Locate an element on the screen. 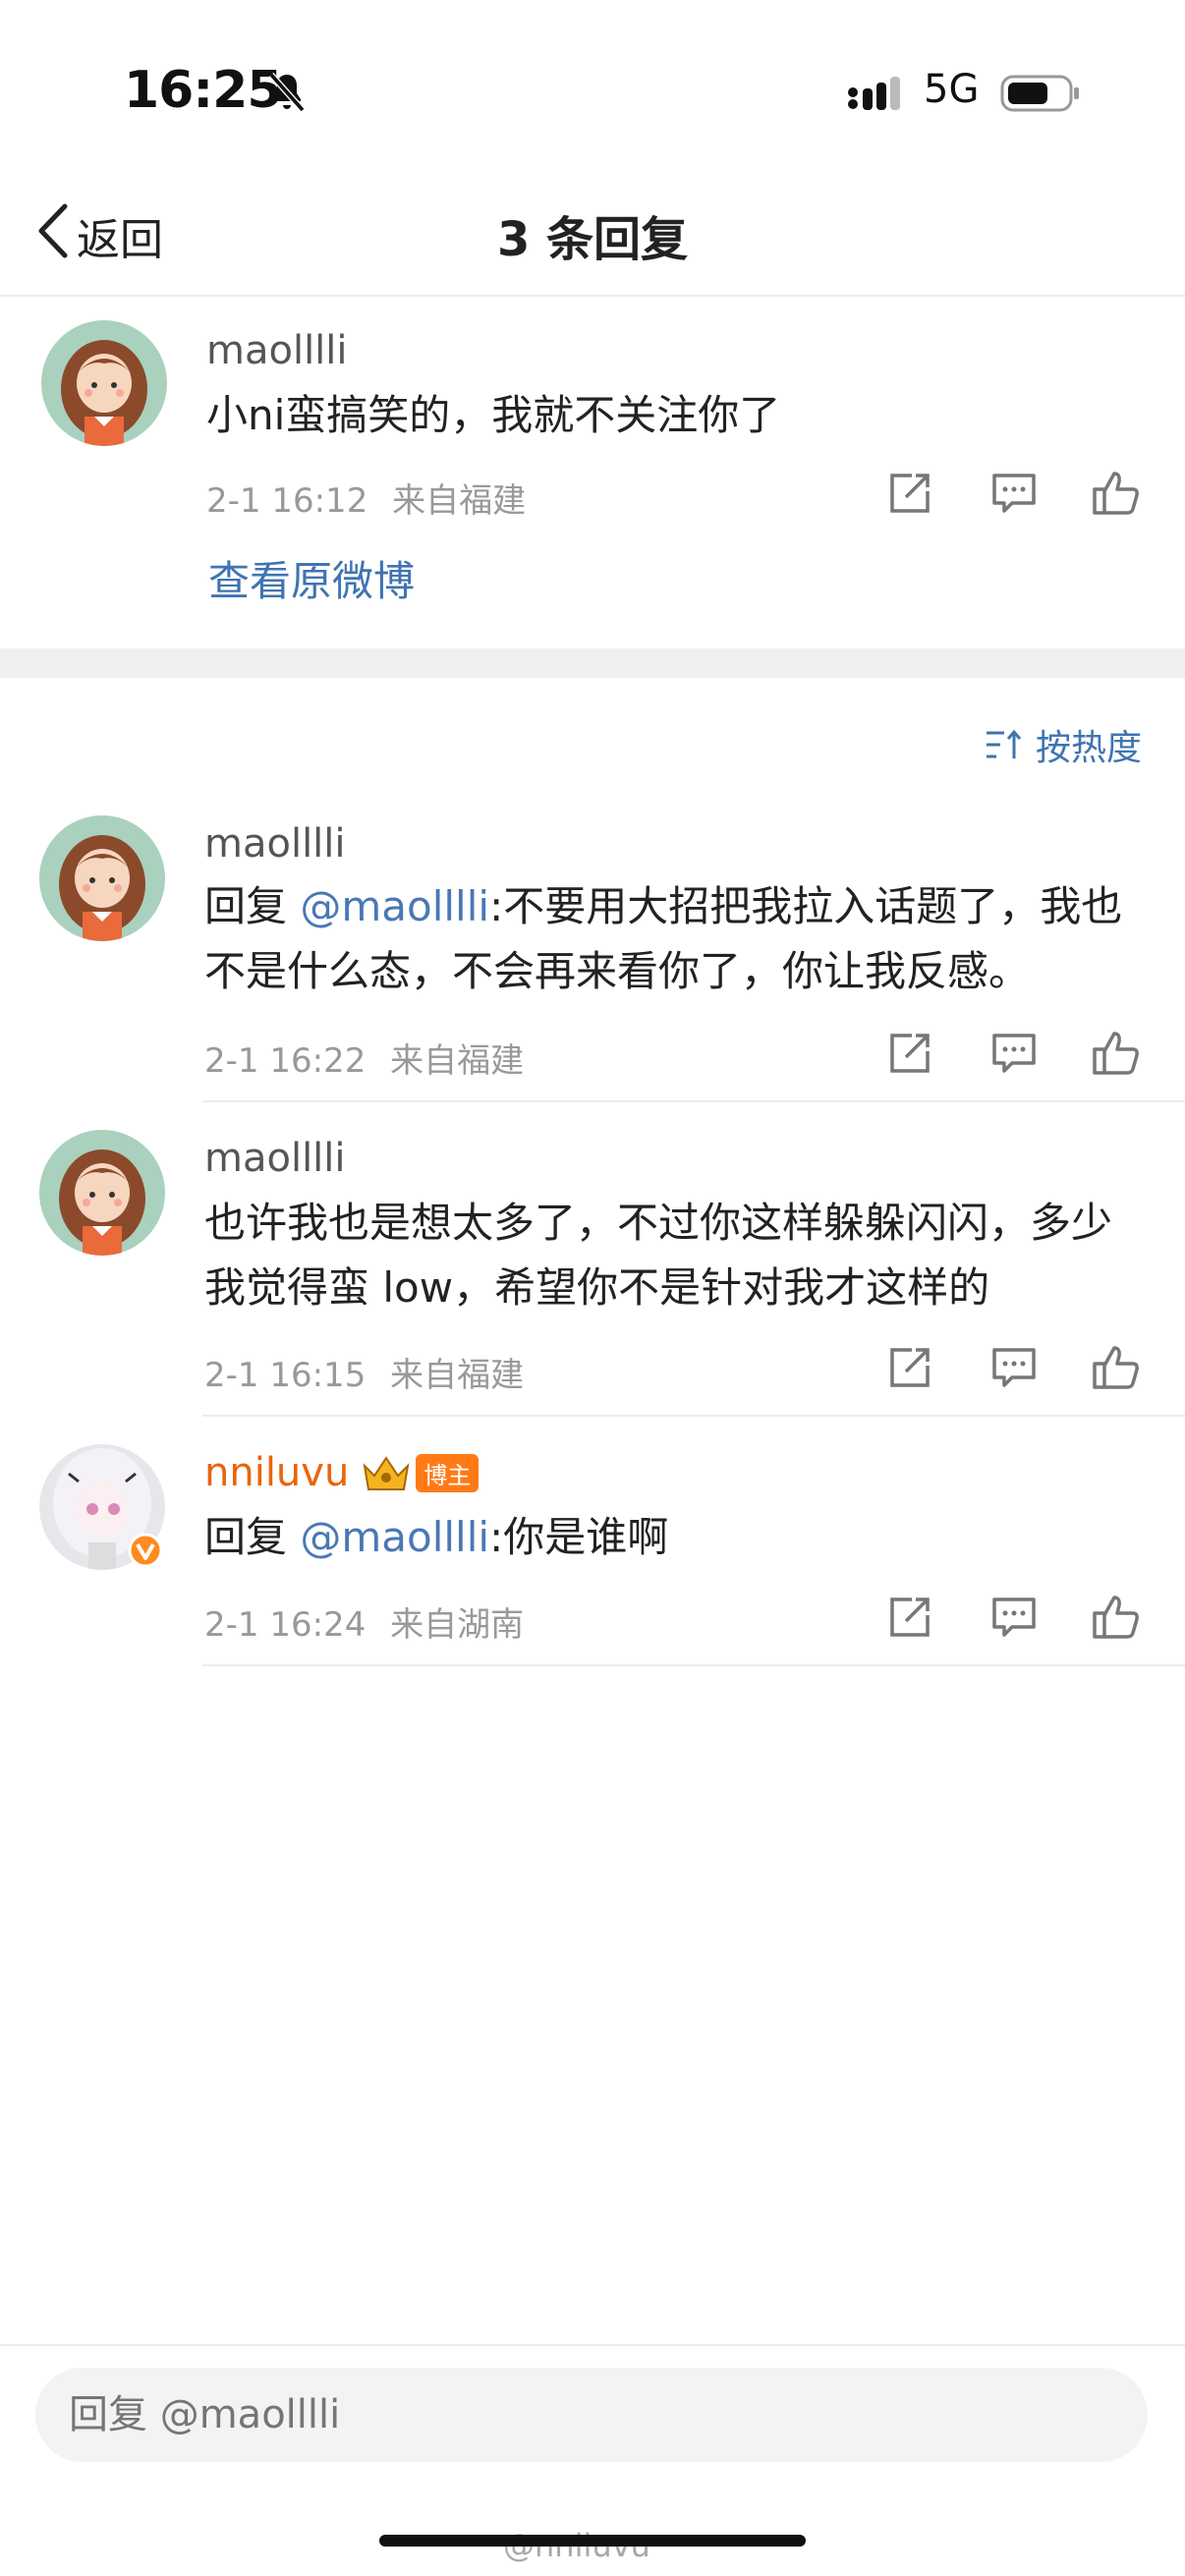  network-type: 5G is located at coordinates (952, 89).